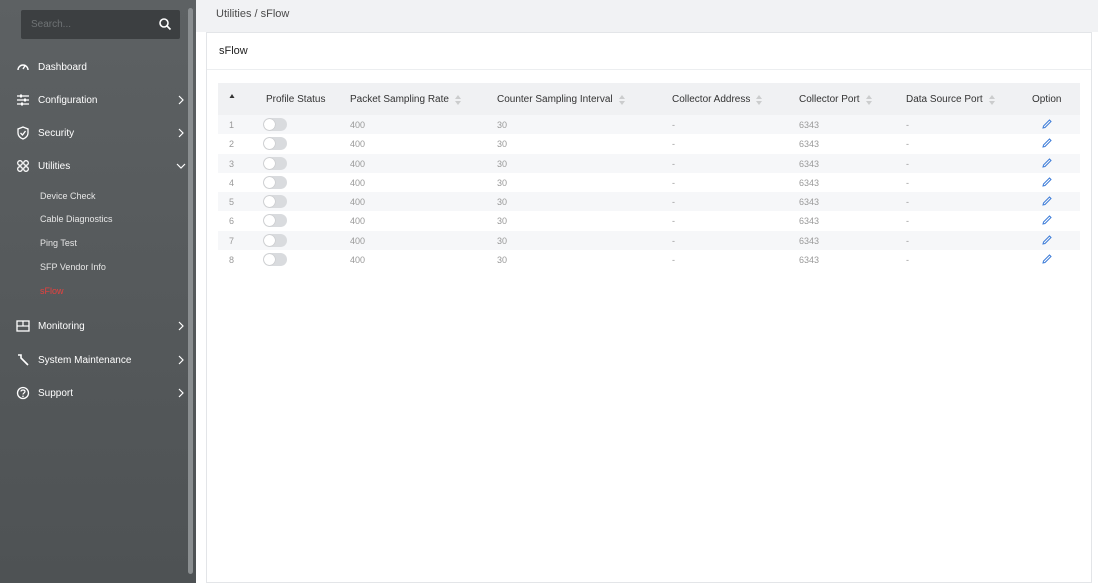  What do you see at coordinates (835, 99) in the screenshot?
I see `col-collector-port: Collector Port` at bounding box center [835, 99].